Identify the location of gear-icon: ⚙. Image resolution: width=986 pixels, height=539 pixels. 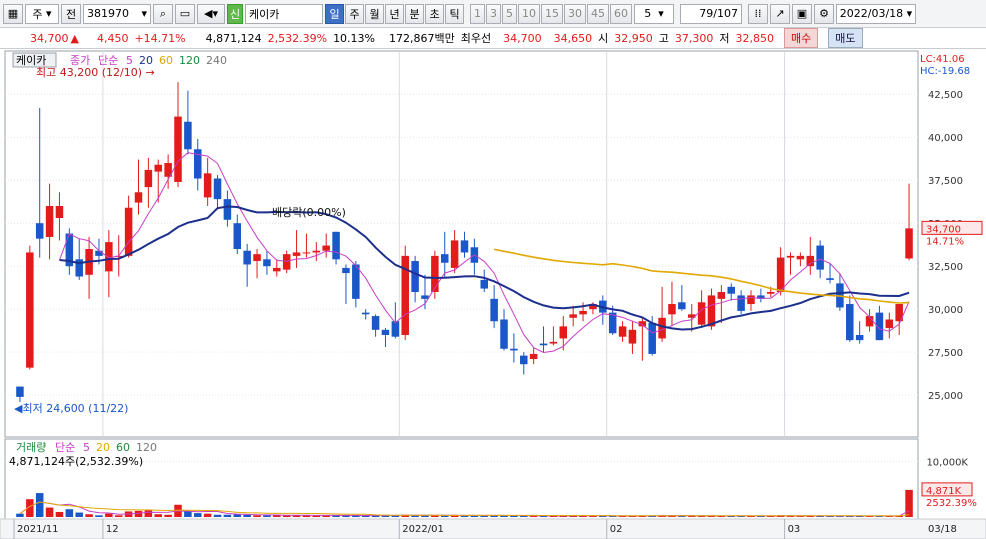
(824, 13).